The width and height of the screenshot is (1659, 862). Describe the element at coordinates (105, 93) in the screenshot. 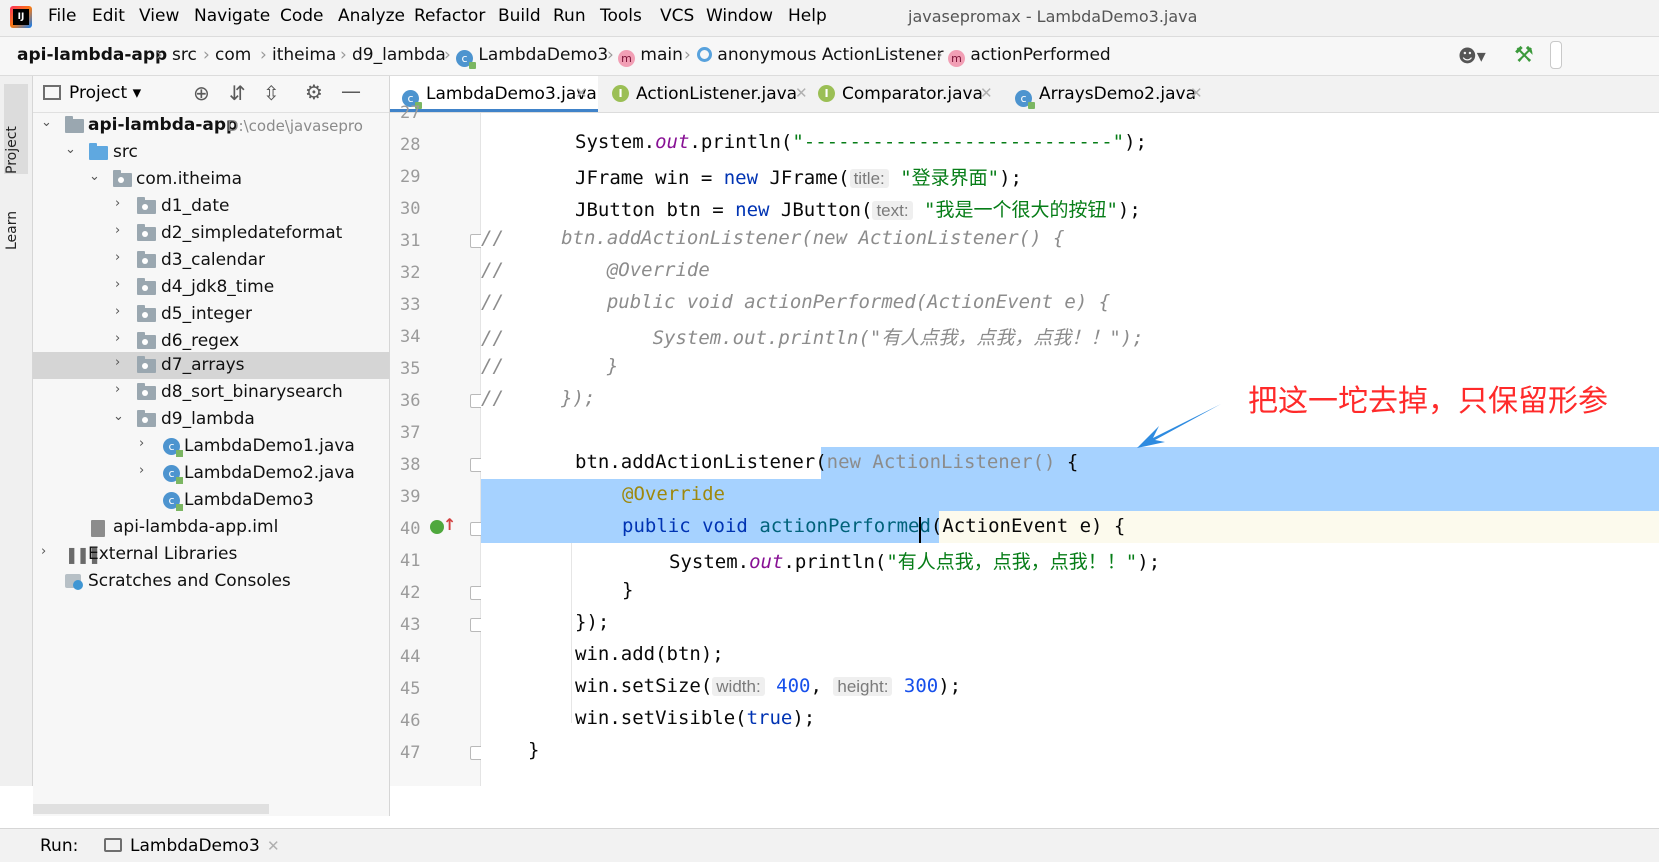

I see `project-view-selector: Project ▾` at that location.